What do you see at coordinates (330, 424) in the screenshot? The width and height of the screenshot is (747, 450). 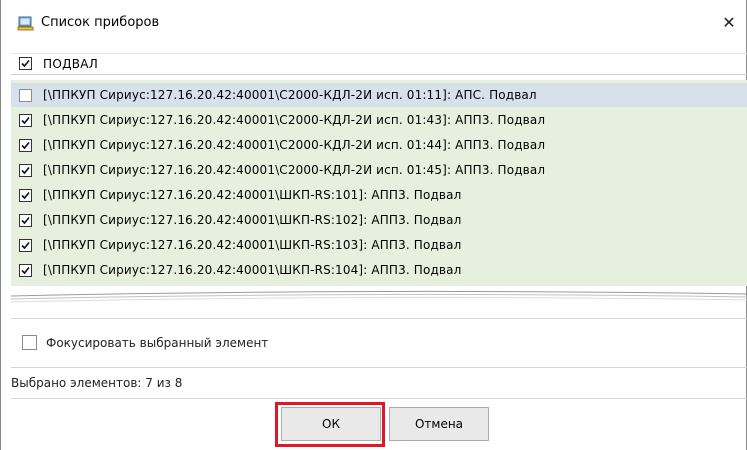 I see `ok-button-highlight` at bounding box center [330, 424].